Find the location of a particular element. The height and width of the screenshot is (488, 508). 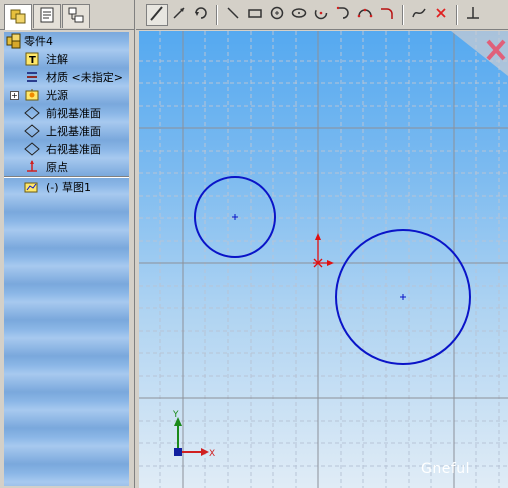

sketch-circle-small is located at coordinates (235, 217).